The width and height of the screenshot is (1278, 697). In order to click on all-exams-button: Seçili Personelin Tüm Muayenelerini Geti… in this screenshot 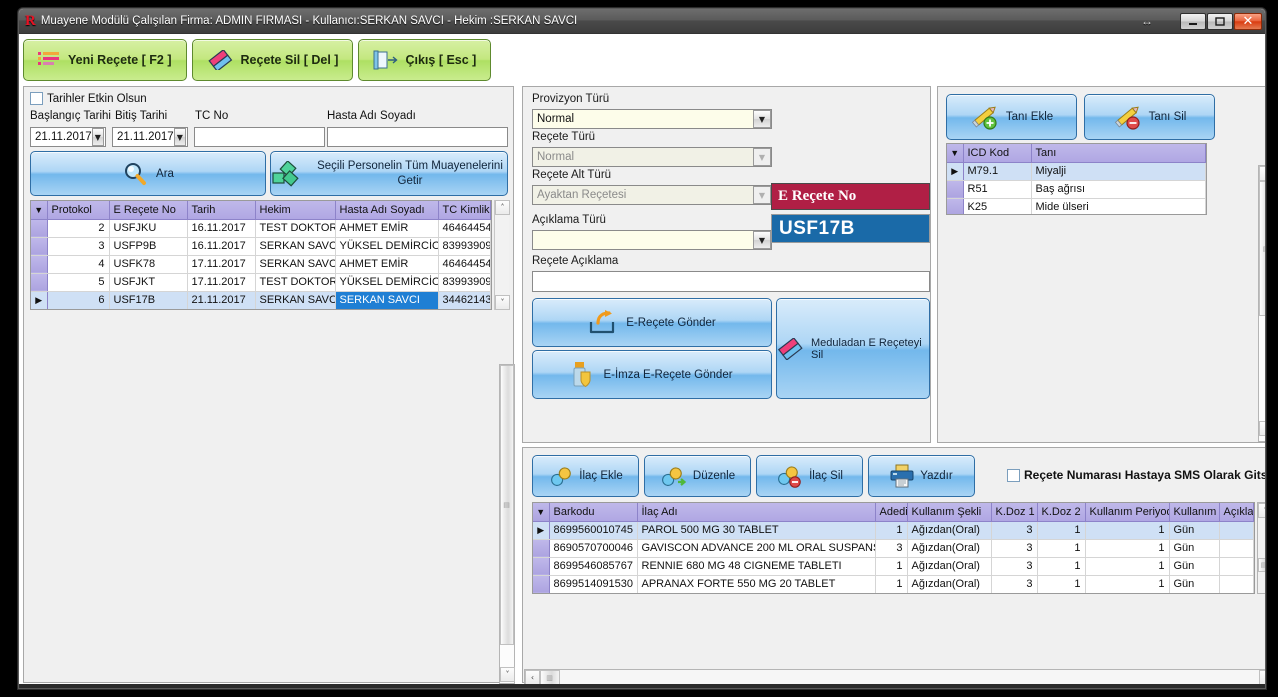, I will do `click(389, 173)`.